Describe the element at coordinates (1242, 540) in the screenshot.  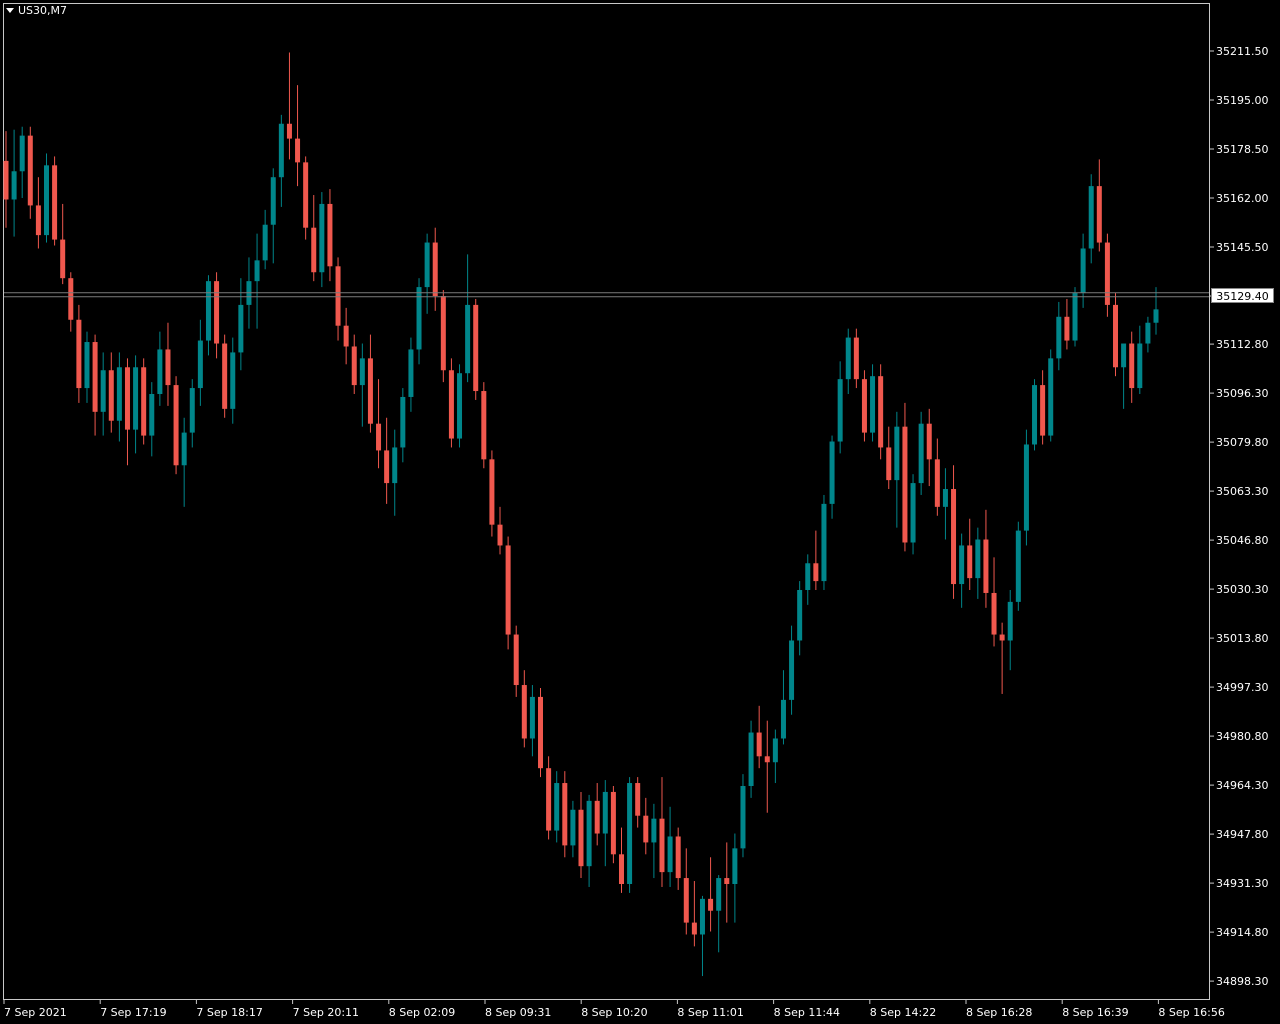
I see `y-tick-label: 35046.80` at that location.